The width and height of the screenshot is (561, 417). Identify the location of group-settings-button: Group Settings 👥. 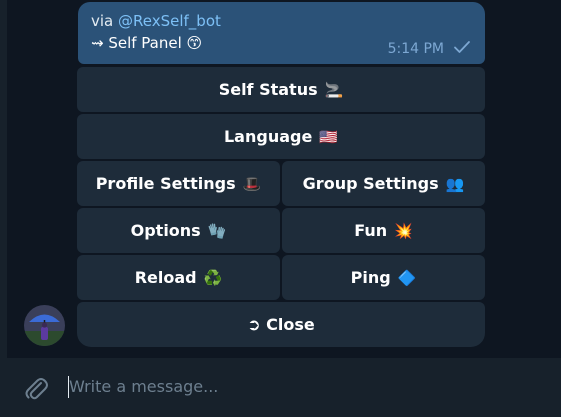
(383, 183).